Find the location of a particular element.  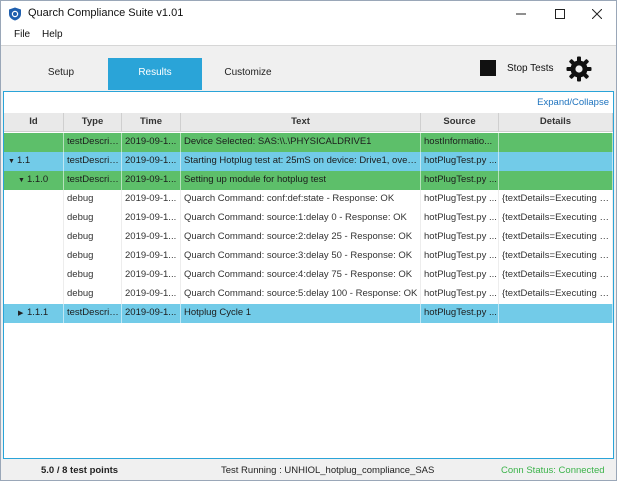

maximize-button is located at coordinates (560, 14).